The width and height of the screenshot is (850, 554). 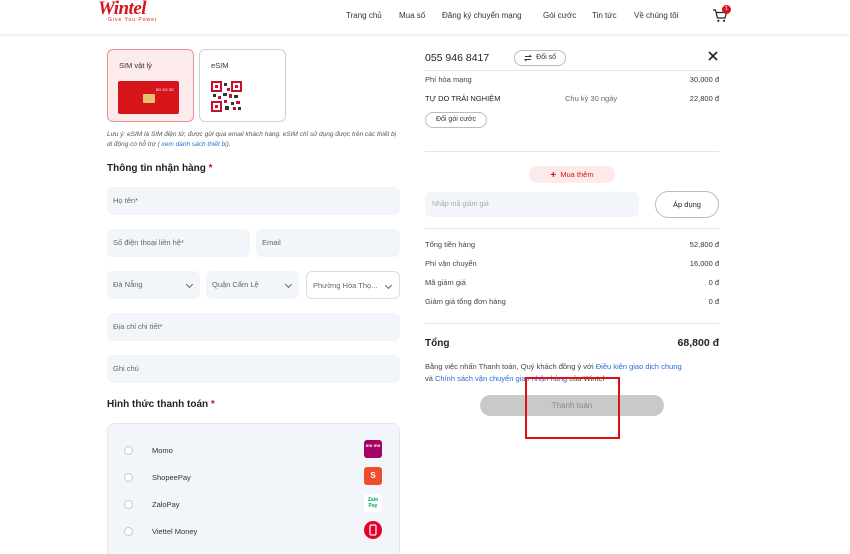 I want to click on district-select: Quận Cẩm Lệ, so click(x=252, y=285).